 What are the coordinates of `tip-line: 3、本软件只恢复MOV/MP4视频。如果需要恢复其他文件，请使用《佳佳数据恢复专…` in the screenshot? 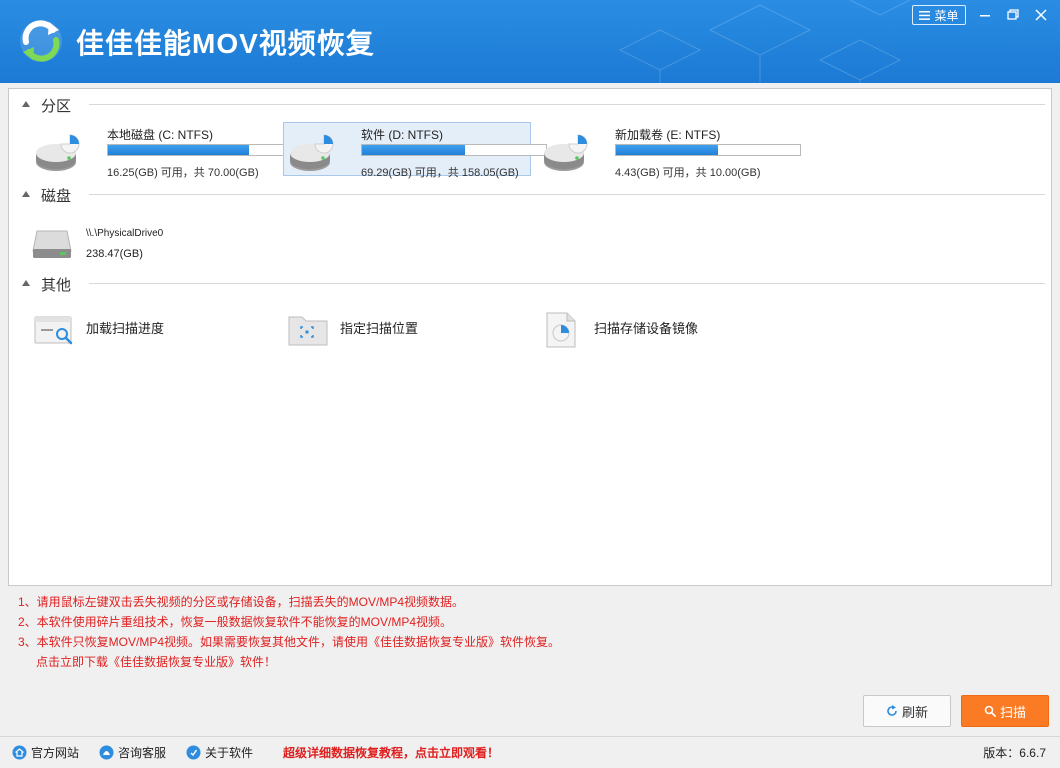 It's located at (289, 642).